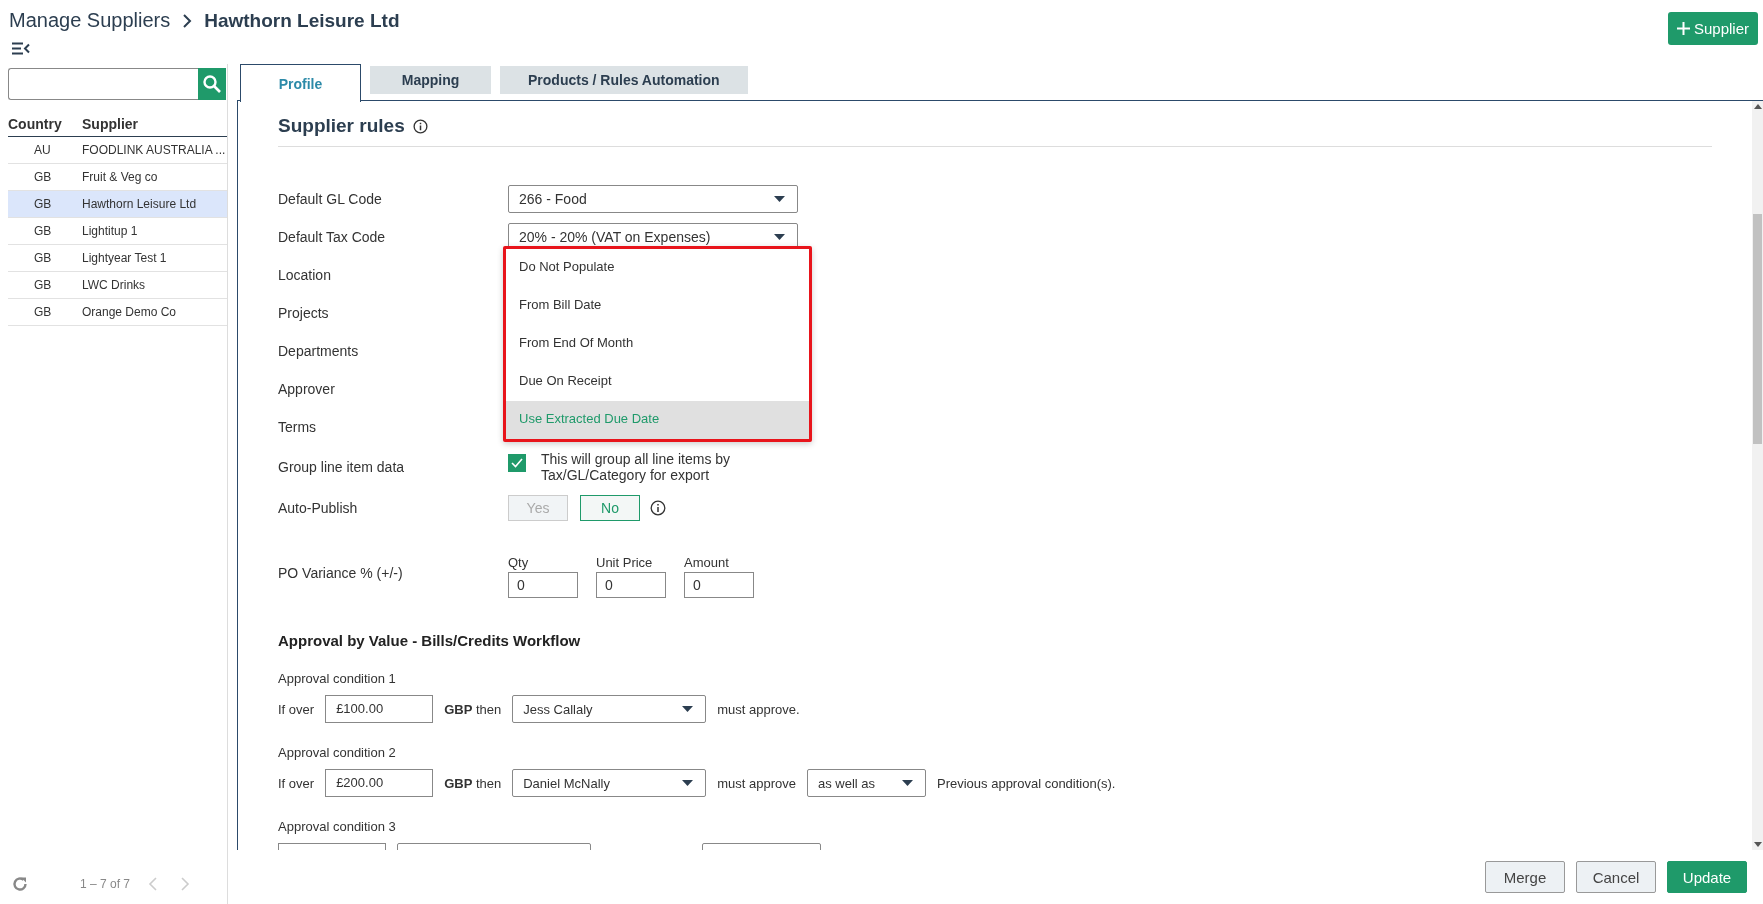 This screenshot has height=904, width=1763. I want to click on search-button, so click(212, 84).